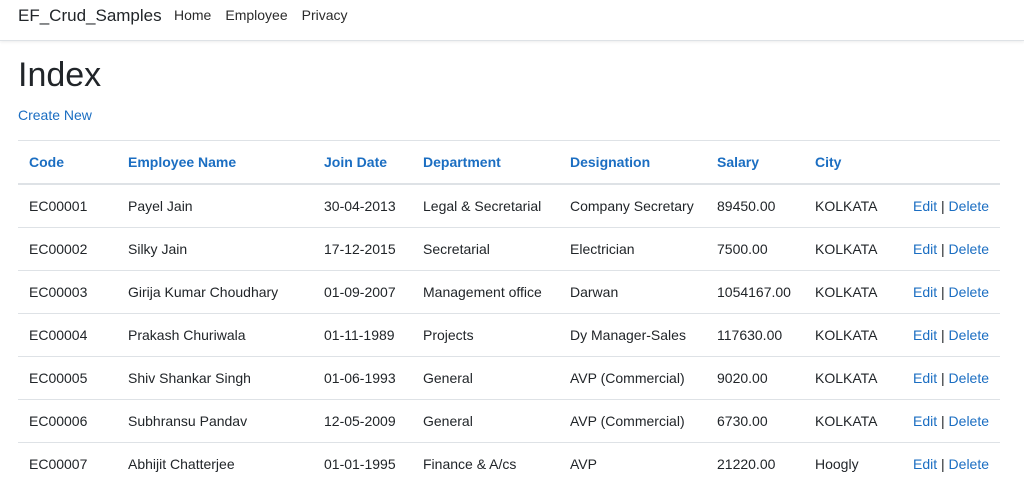 This screenshot has height=485, width=1024. What do you see at coordinates (755, 162) in the screenshot?
I see `column-header-salary: Salary` at bounding box center [755, 162].